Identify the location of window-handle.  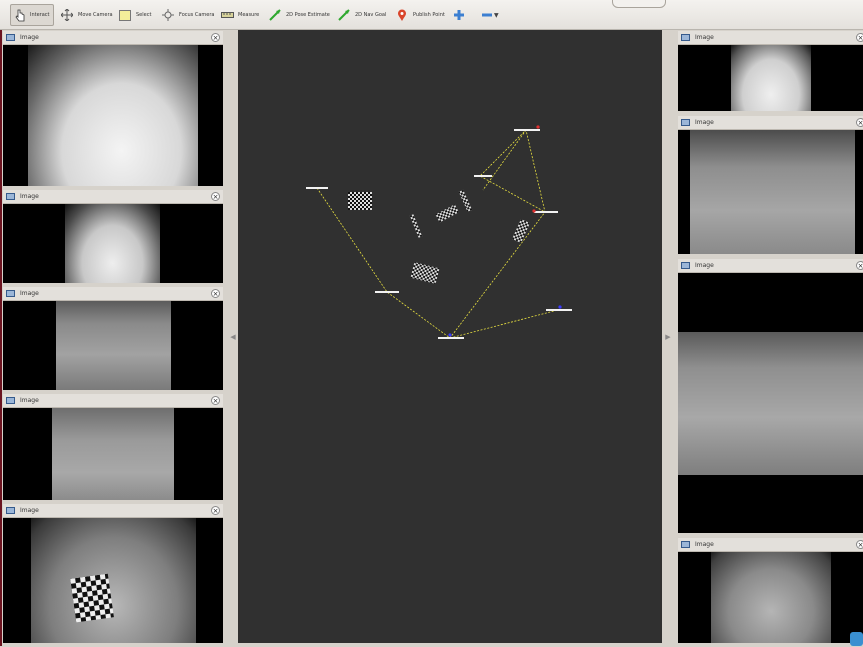
(639, 4).